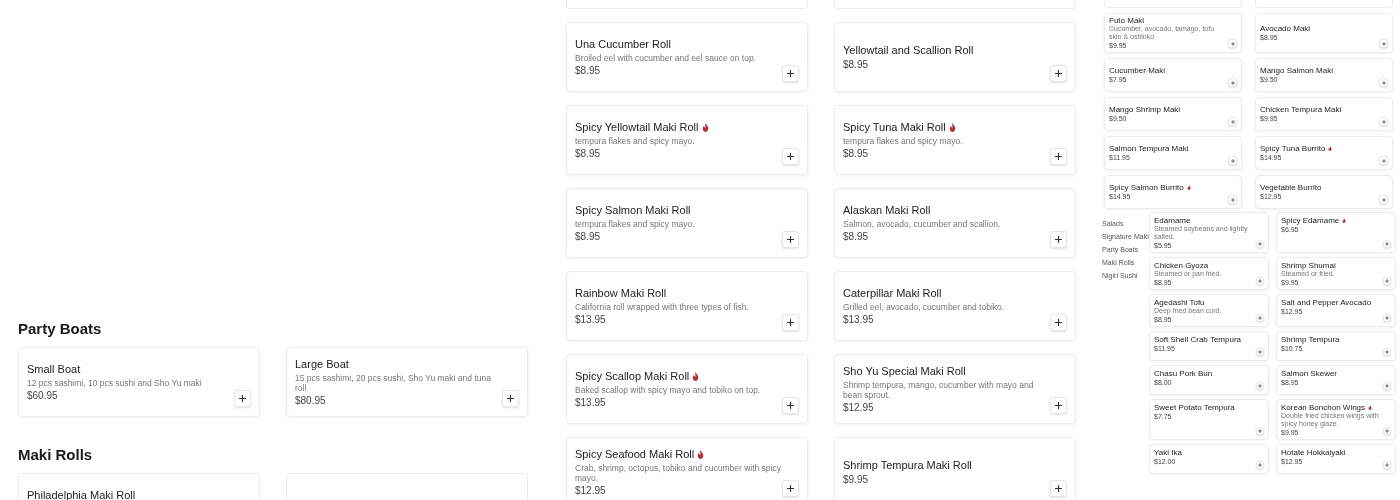 Image resolution: width=1400 pixels, height=500 pixels. What do you see at coordinates (887, 210) in the screenshot?
I see `dish-name: Alaskan Maki Roll` at bounding box center [887, 210].